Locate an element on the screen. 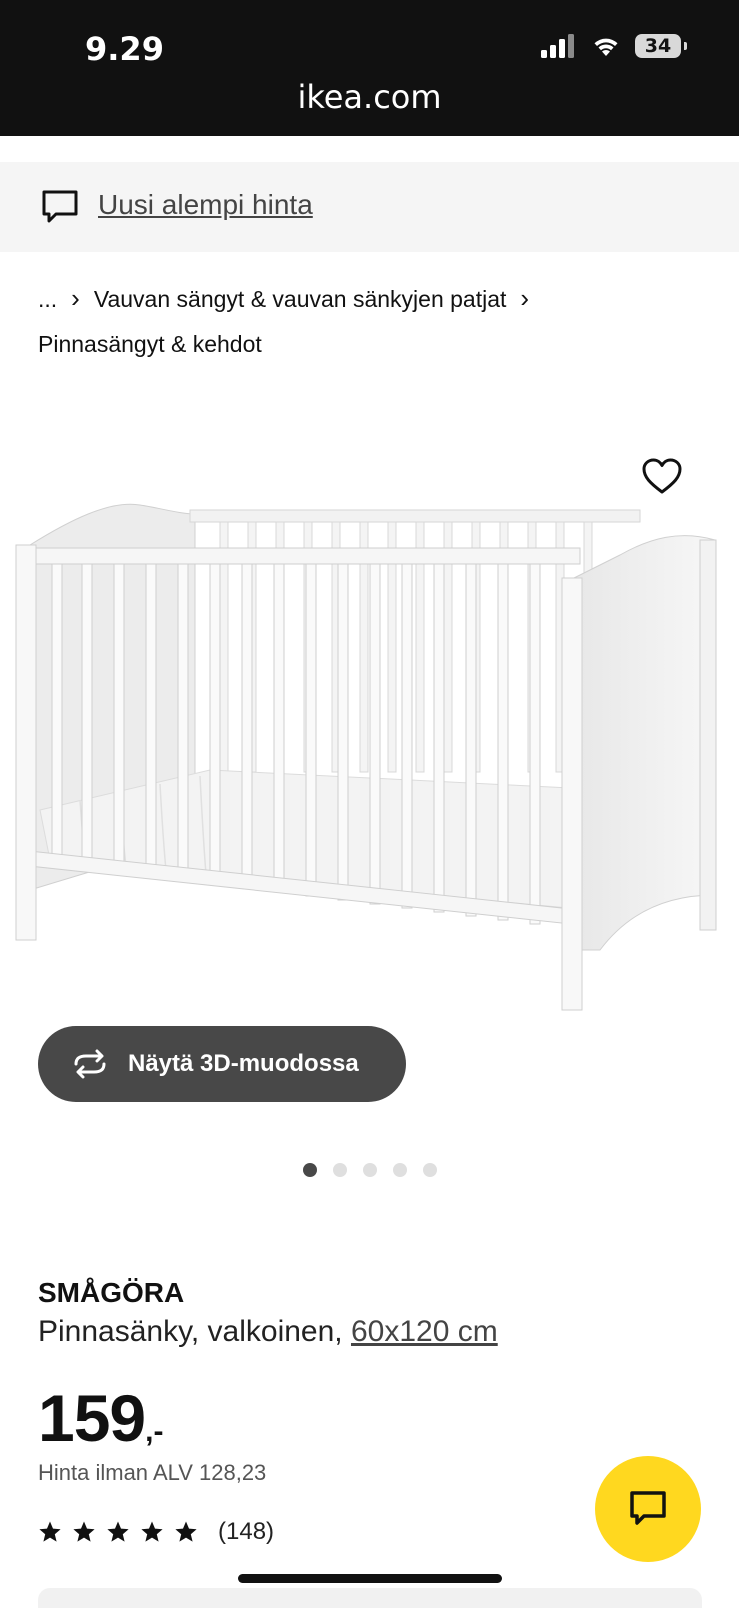 The image size is (739, 1608). product-type: Pinnasänky, valkoinen, is located at coordinates (190, 1331).